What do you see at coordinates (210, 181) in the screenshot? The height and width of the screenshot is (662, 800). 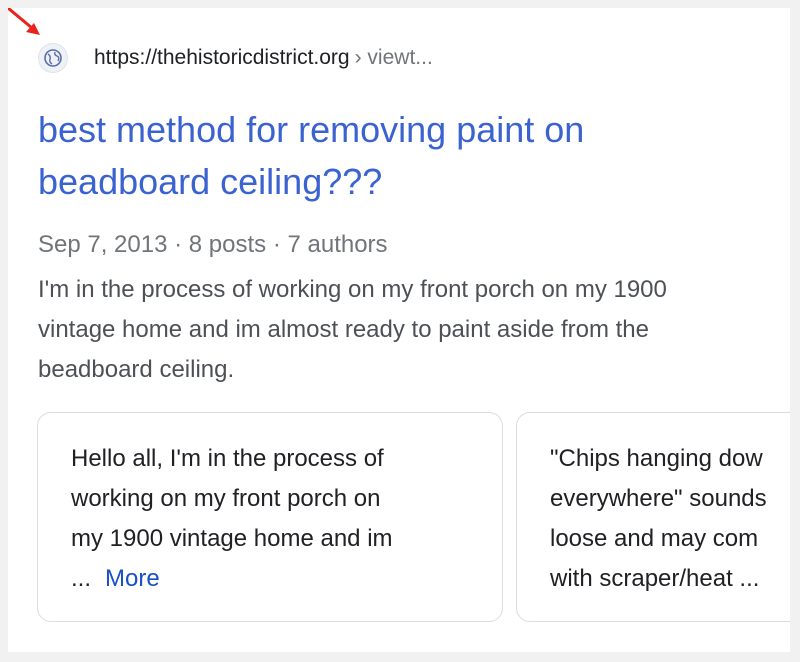 I see `result-title-line2: beadboard ceiling???` at bounding box center [210, 181].